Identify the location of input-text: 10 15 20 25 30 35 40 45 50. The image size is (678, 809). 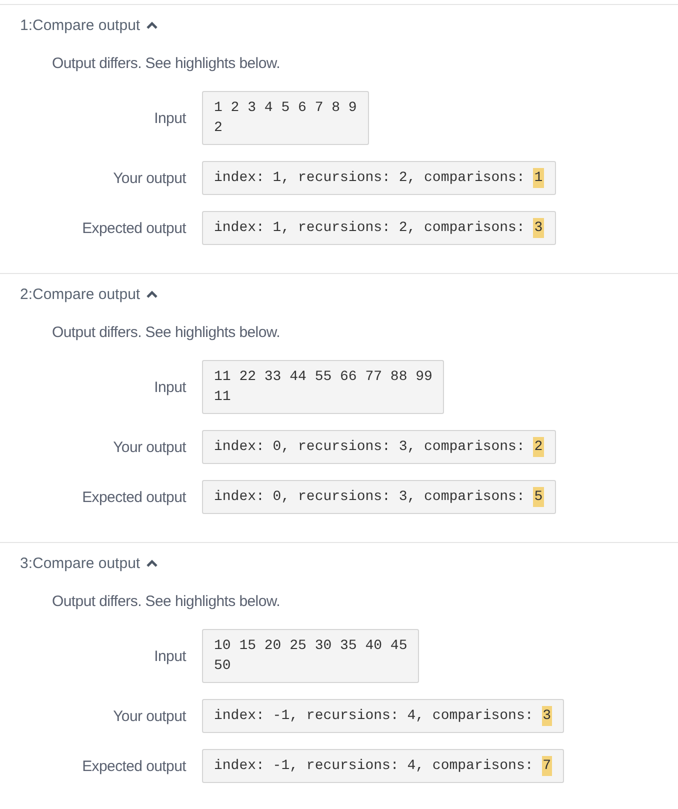
(311, 656).